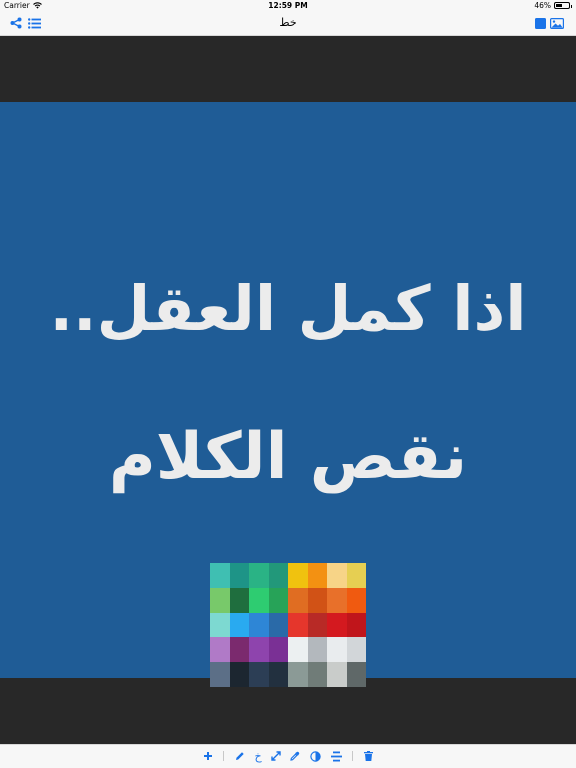  I want to click on eyedropper-button, so click(295, 756).